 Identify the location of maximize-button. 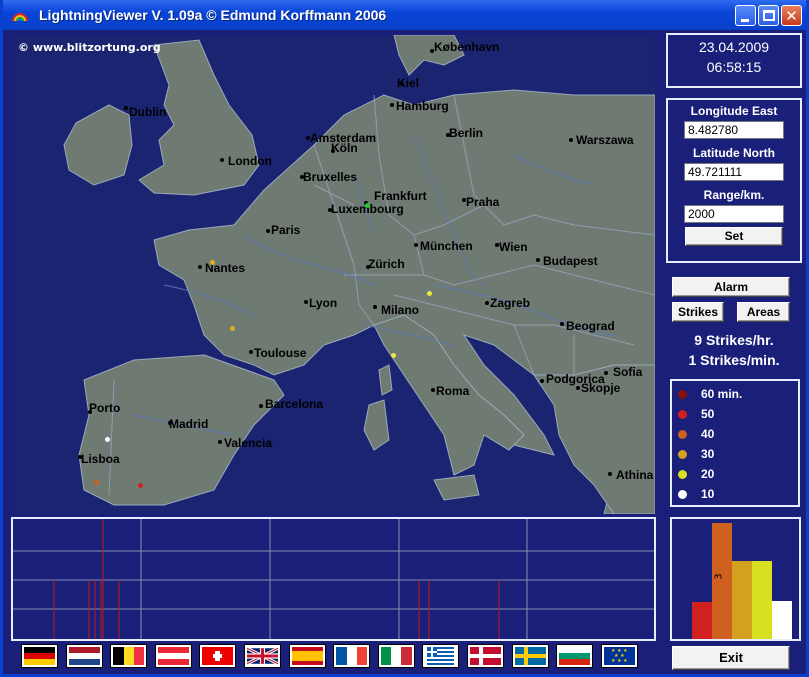
(768, 15).